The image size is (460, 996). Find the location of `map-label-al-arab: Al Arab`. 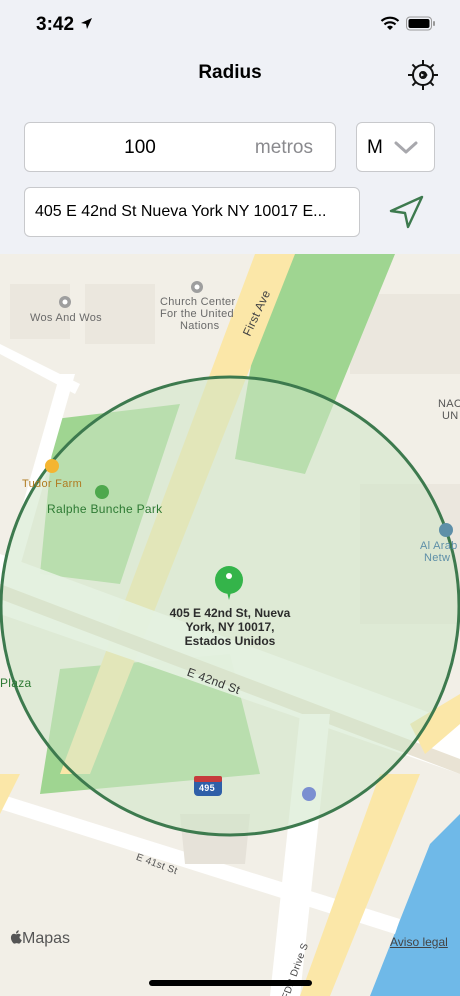

map-label-al-arab: Al Arab is located at coordinates (439, 546).